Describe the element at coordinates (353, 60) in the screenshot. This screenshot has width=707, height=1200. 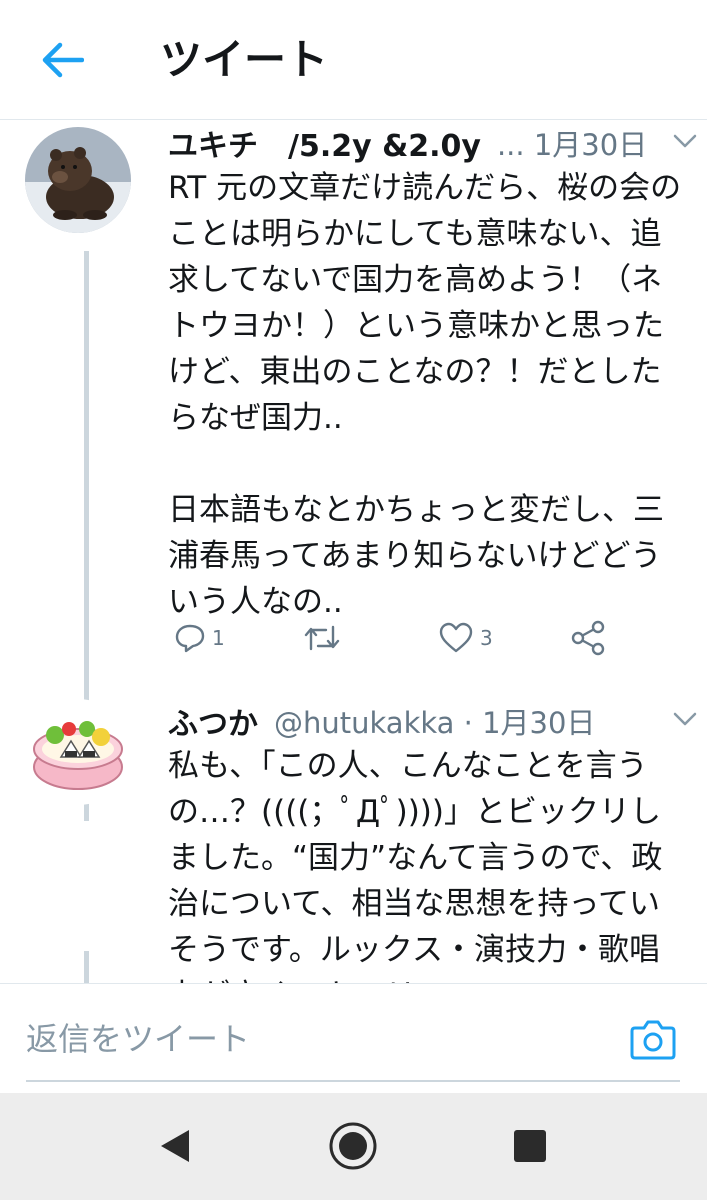
I see `top-app-bar: ツイート` at that location.